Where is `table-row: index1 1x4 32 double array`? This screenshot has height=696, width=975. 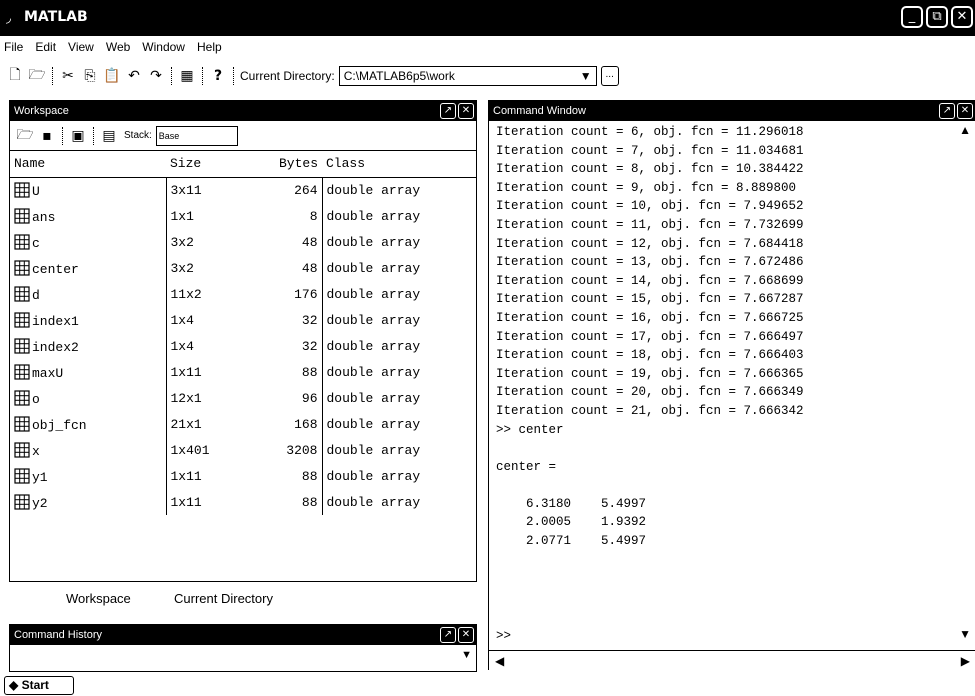
table-row: index1 1x4 32 double array is located at coordinates (243, 320).